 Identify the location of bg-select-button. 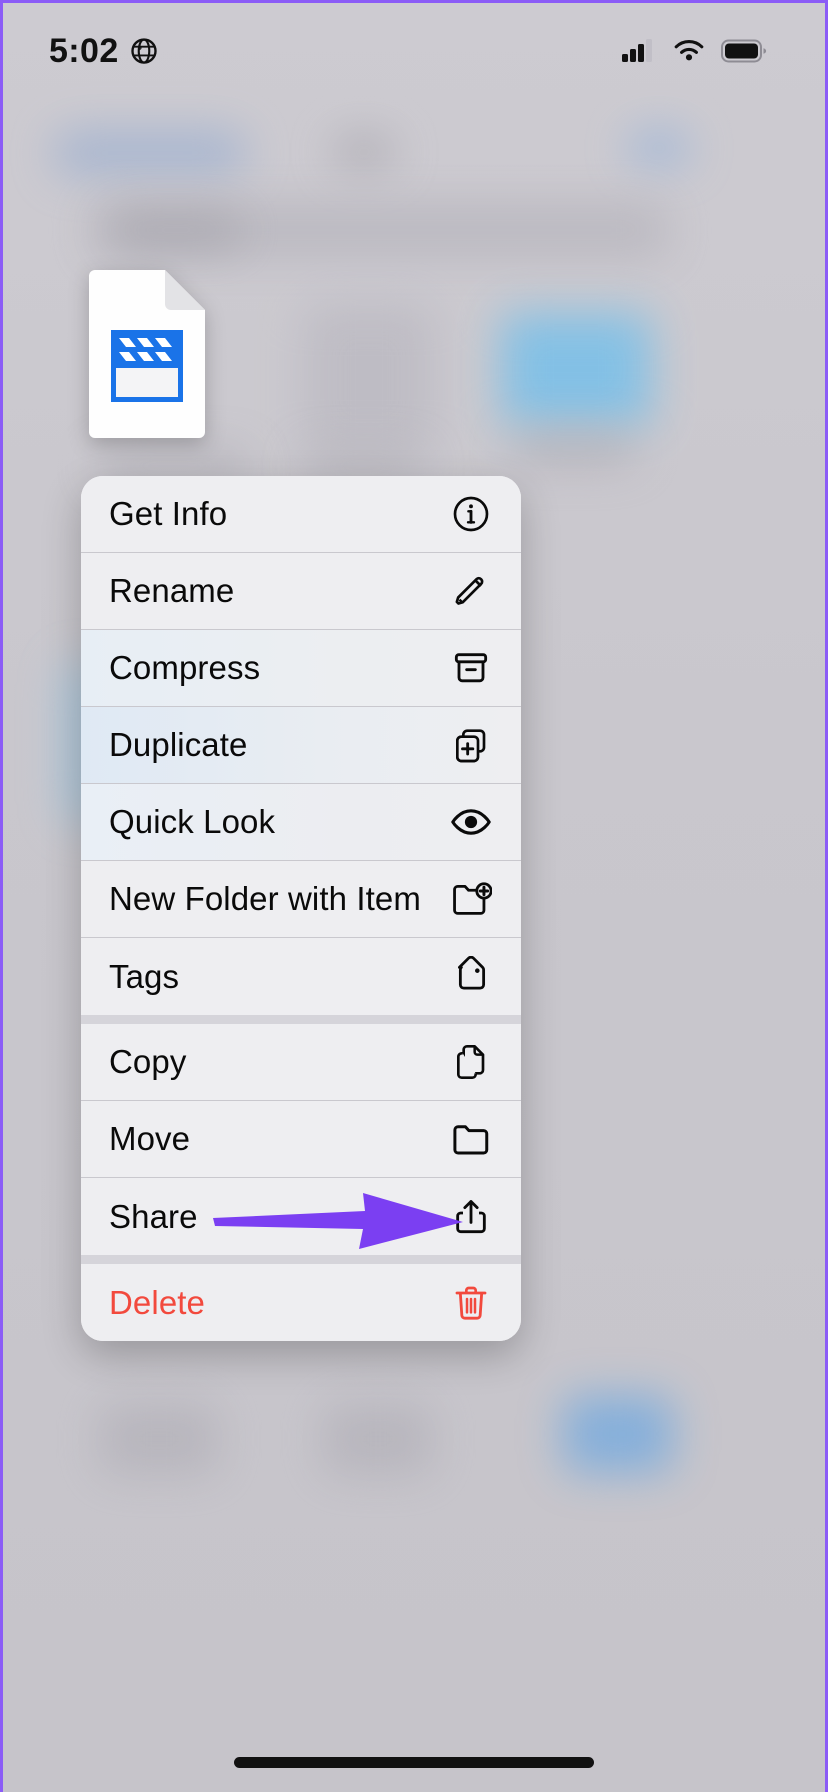
(659, 148).